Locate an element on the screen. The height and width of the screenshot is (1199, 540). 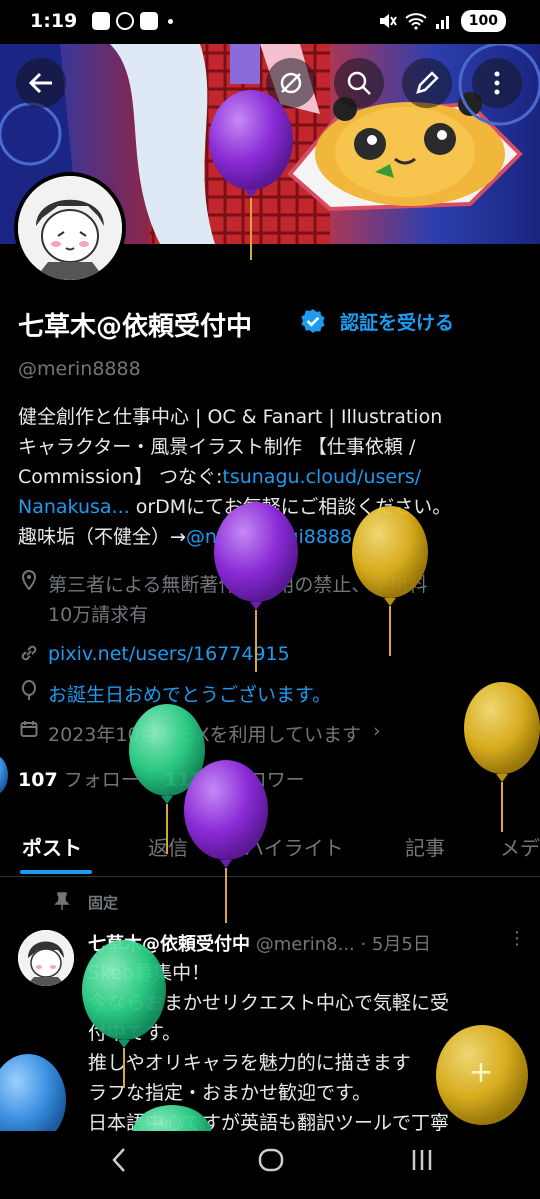
chevron-left-icon is located at coordinates (118, 1160).